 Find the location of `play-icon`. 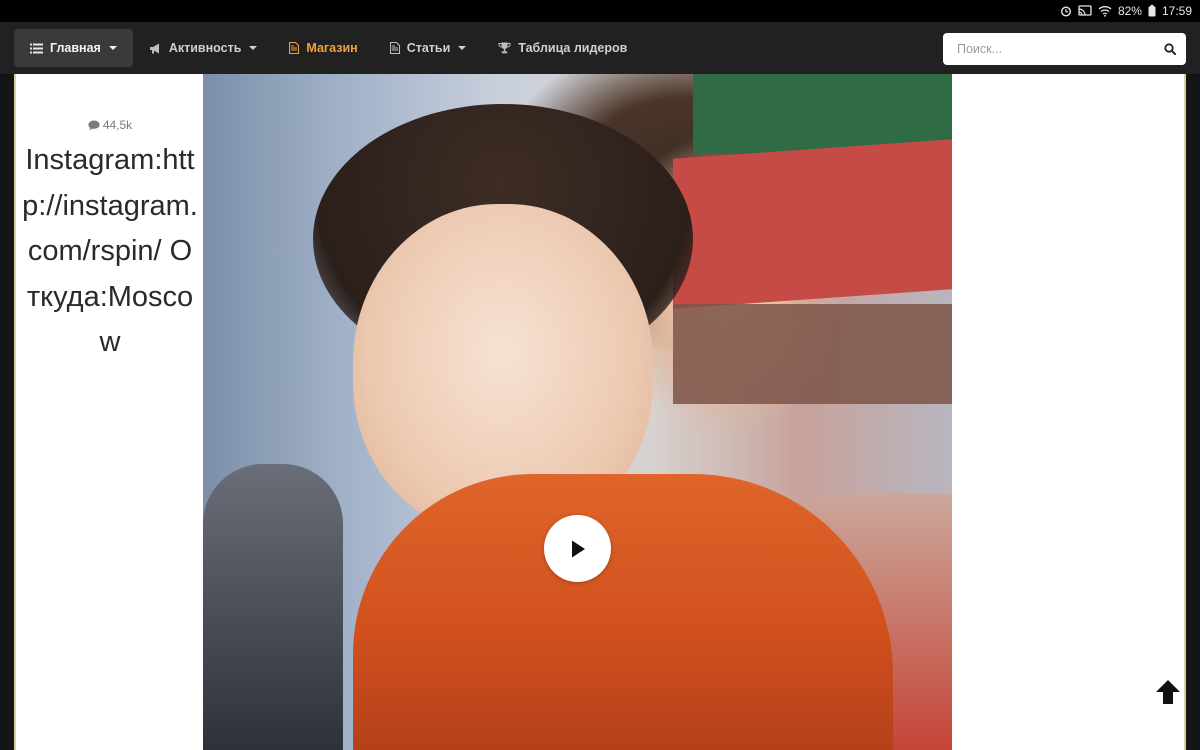

play-icon is located at coordinates (578, 548).